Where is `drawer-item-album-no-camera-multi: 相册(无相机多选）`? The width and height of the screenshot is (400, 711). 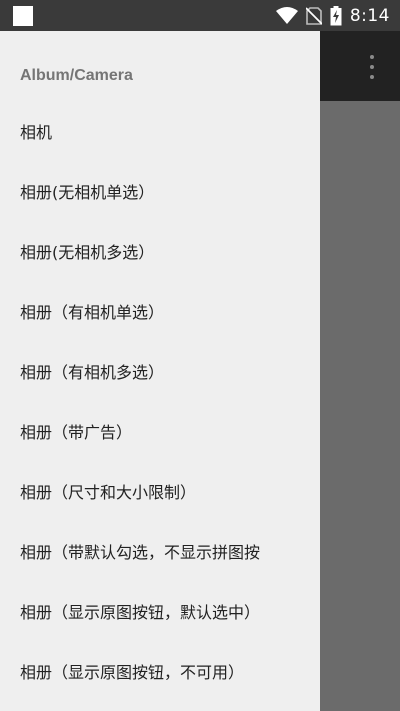
drawer-item-album-no-camera-multi: 相册(无相机多选） is located at coordinates (160, 251).